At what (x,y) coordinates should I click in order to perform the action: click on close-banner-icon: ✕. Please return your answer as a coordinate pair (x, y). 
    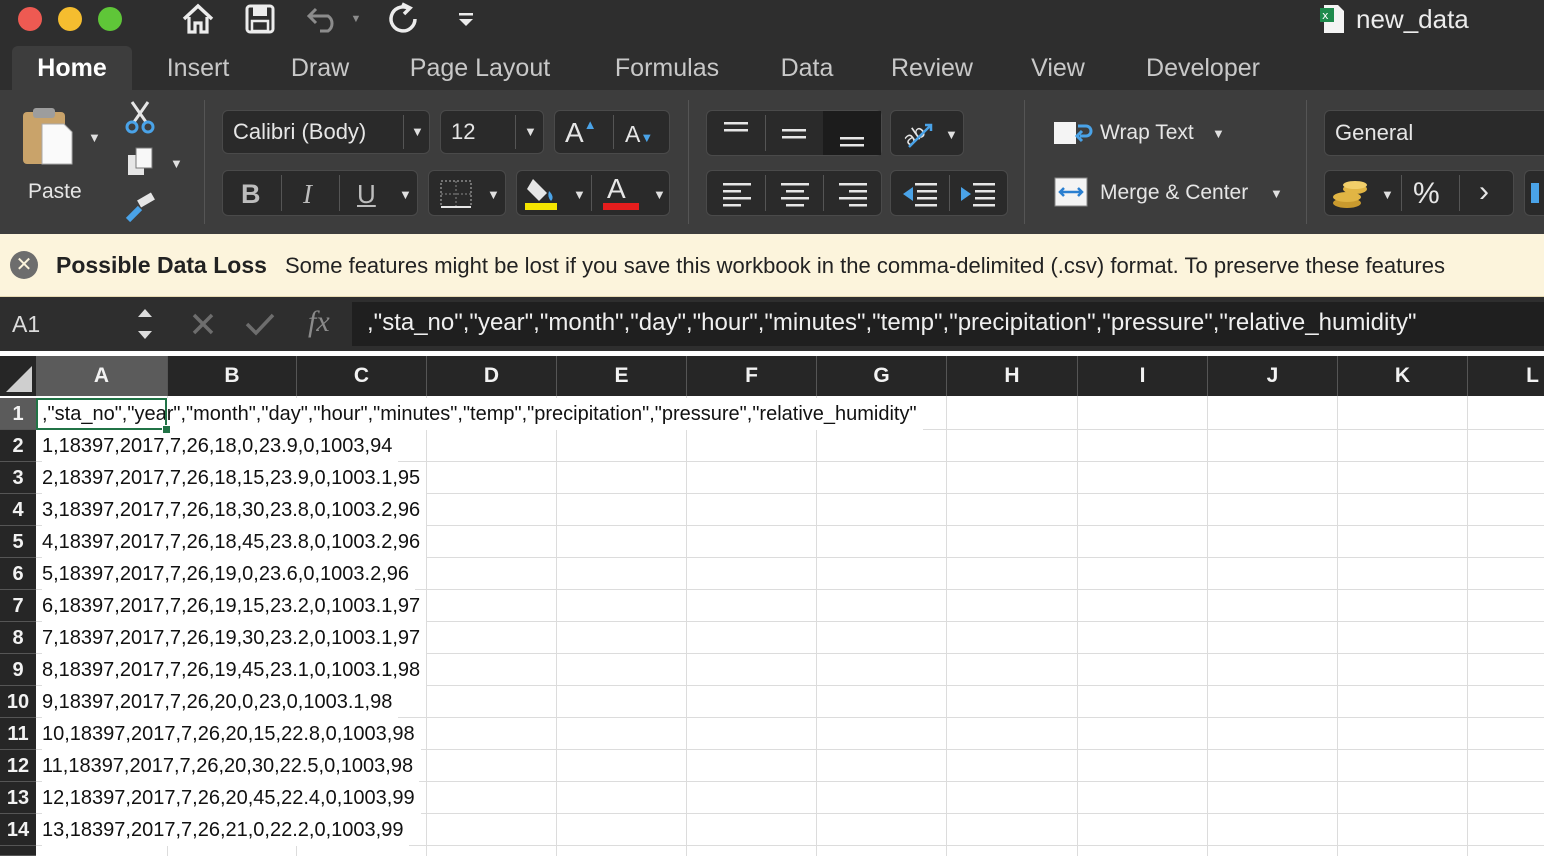
    Looking at the image, I should click on (24, 265).